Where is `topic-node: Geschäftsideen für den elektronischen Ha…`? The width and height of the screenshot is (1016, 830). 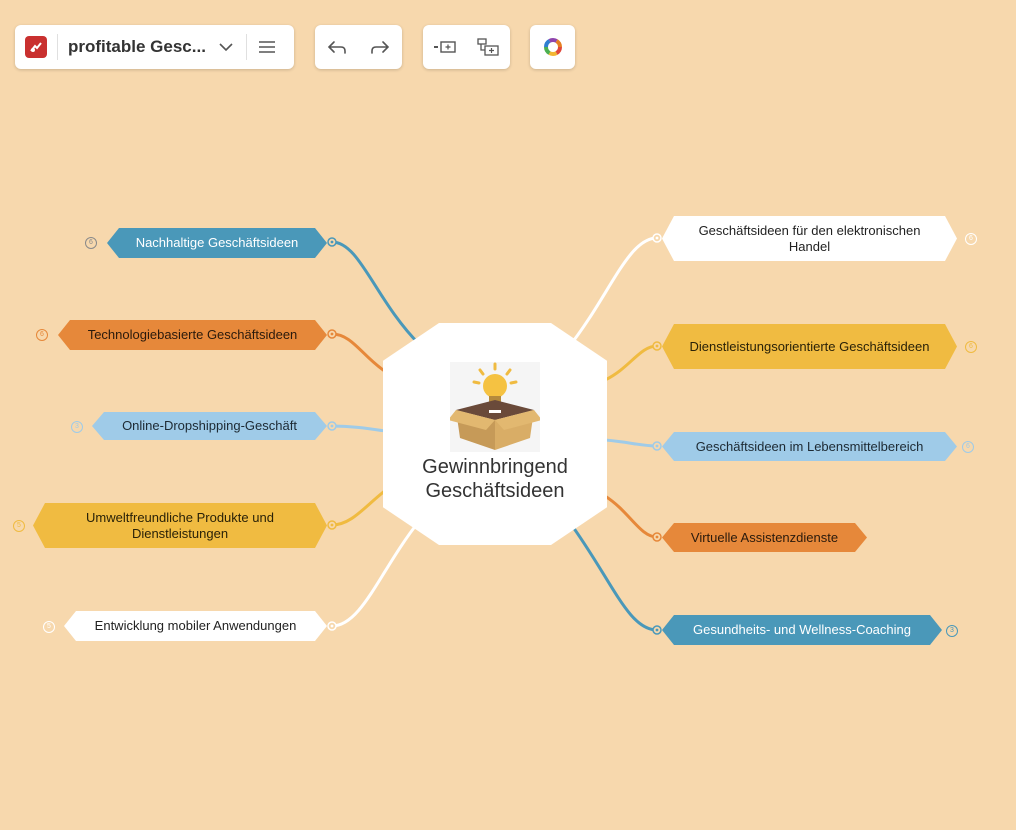 topic-node: Geschäftsideen für den elektronischen Ha… is located at coordinates (809, 238).